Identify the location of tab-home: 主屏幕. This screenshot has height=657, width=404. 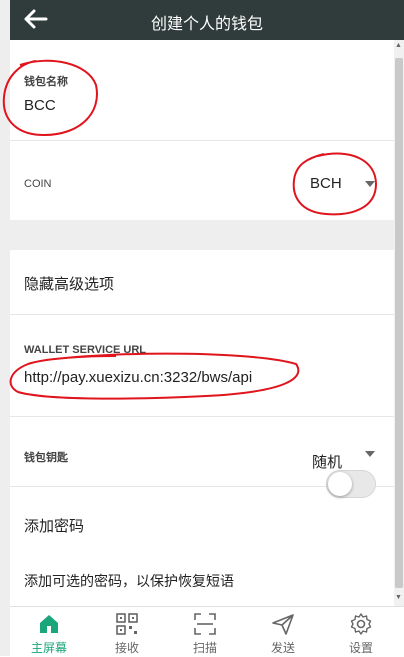
(49, 632).